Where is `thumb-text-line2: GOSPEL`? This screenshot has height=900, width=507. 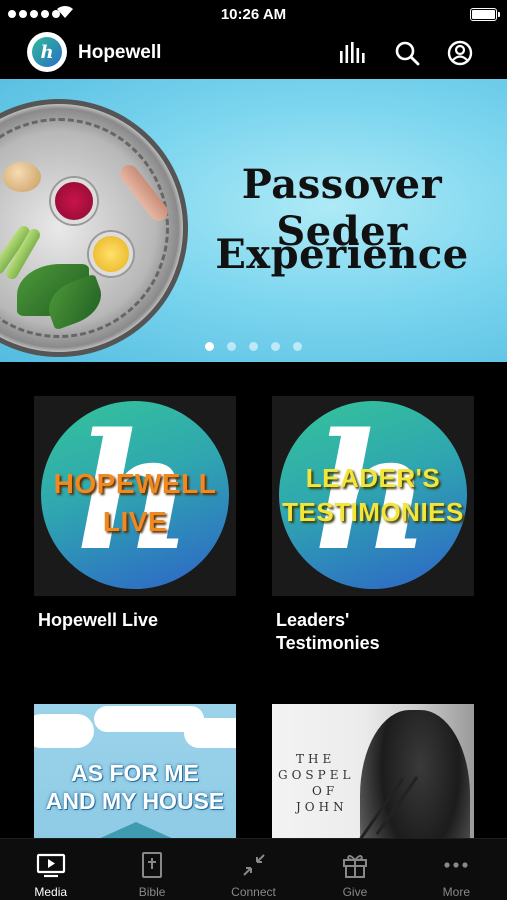
thumb-text-line2: GOSPEL is located at coordinates (316, 775).